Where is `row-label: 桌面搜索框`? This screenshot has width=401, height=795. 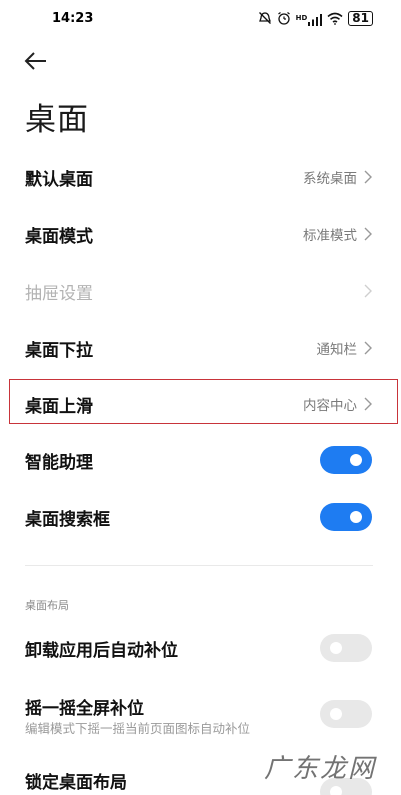
row-label: 桌面搜索框 is located at coordinates (67, 519).